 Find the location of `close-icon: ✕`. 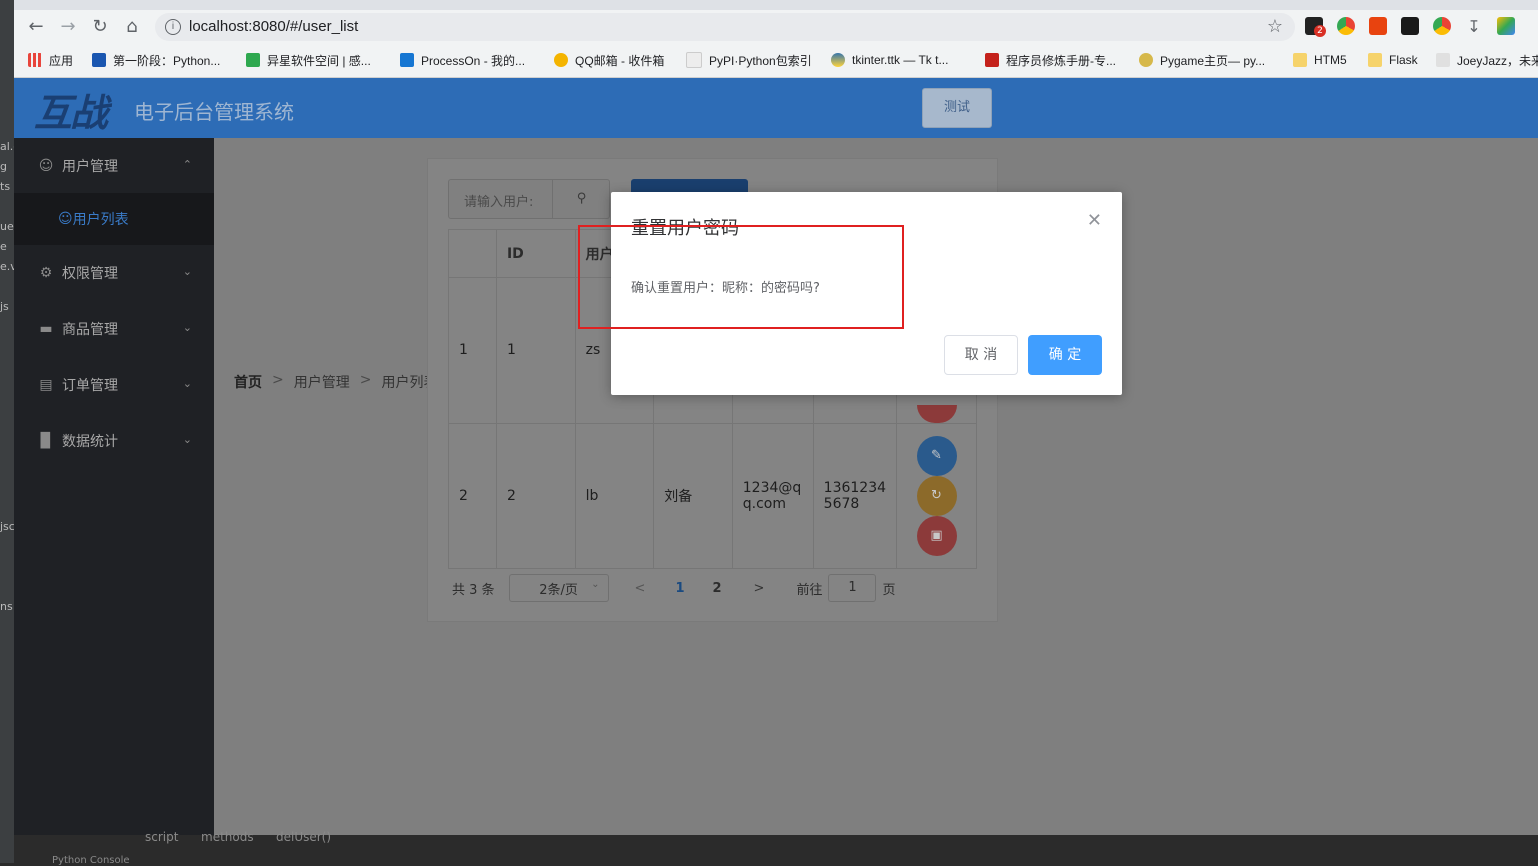

close-icon: ✕ is located at coordinates (1094, 220).